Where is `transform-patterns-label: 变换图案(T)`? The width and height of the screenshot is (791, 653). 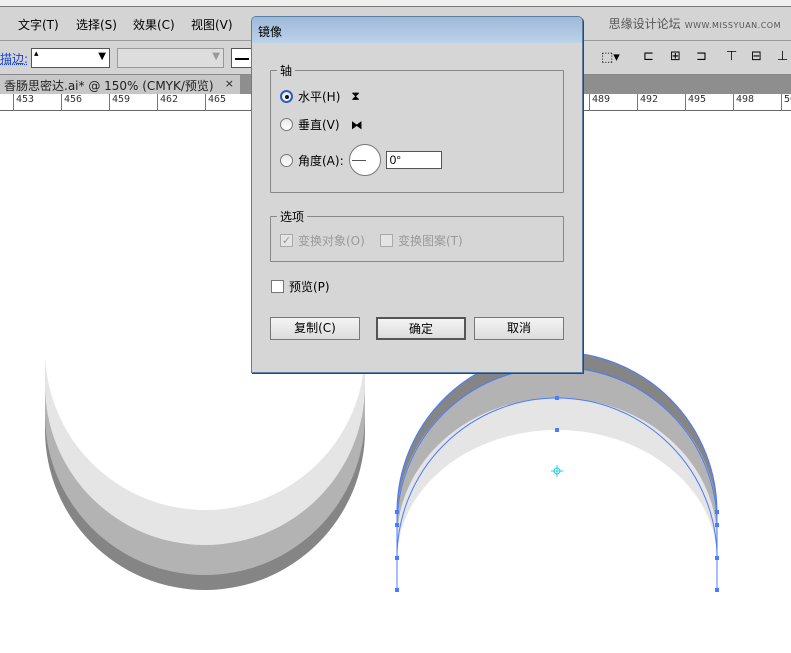
transform-patterns-label: 变换图案(T) is located at coordinates (430, 241).